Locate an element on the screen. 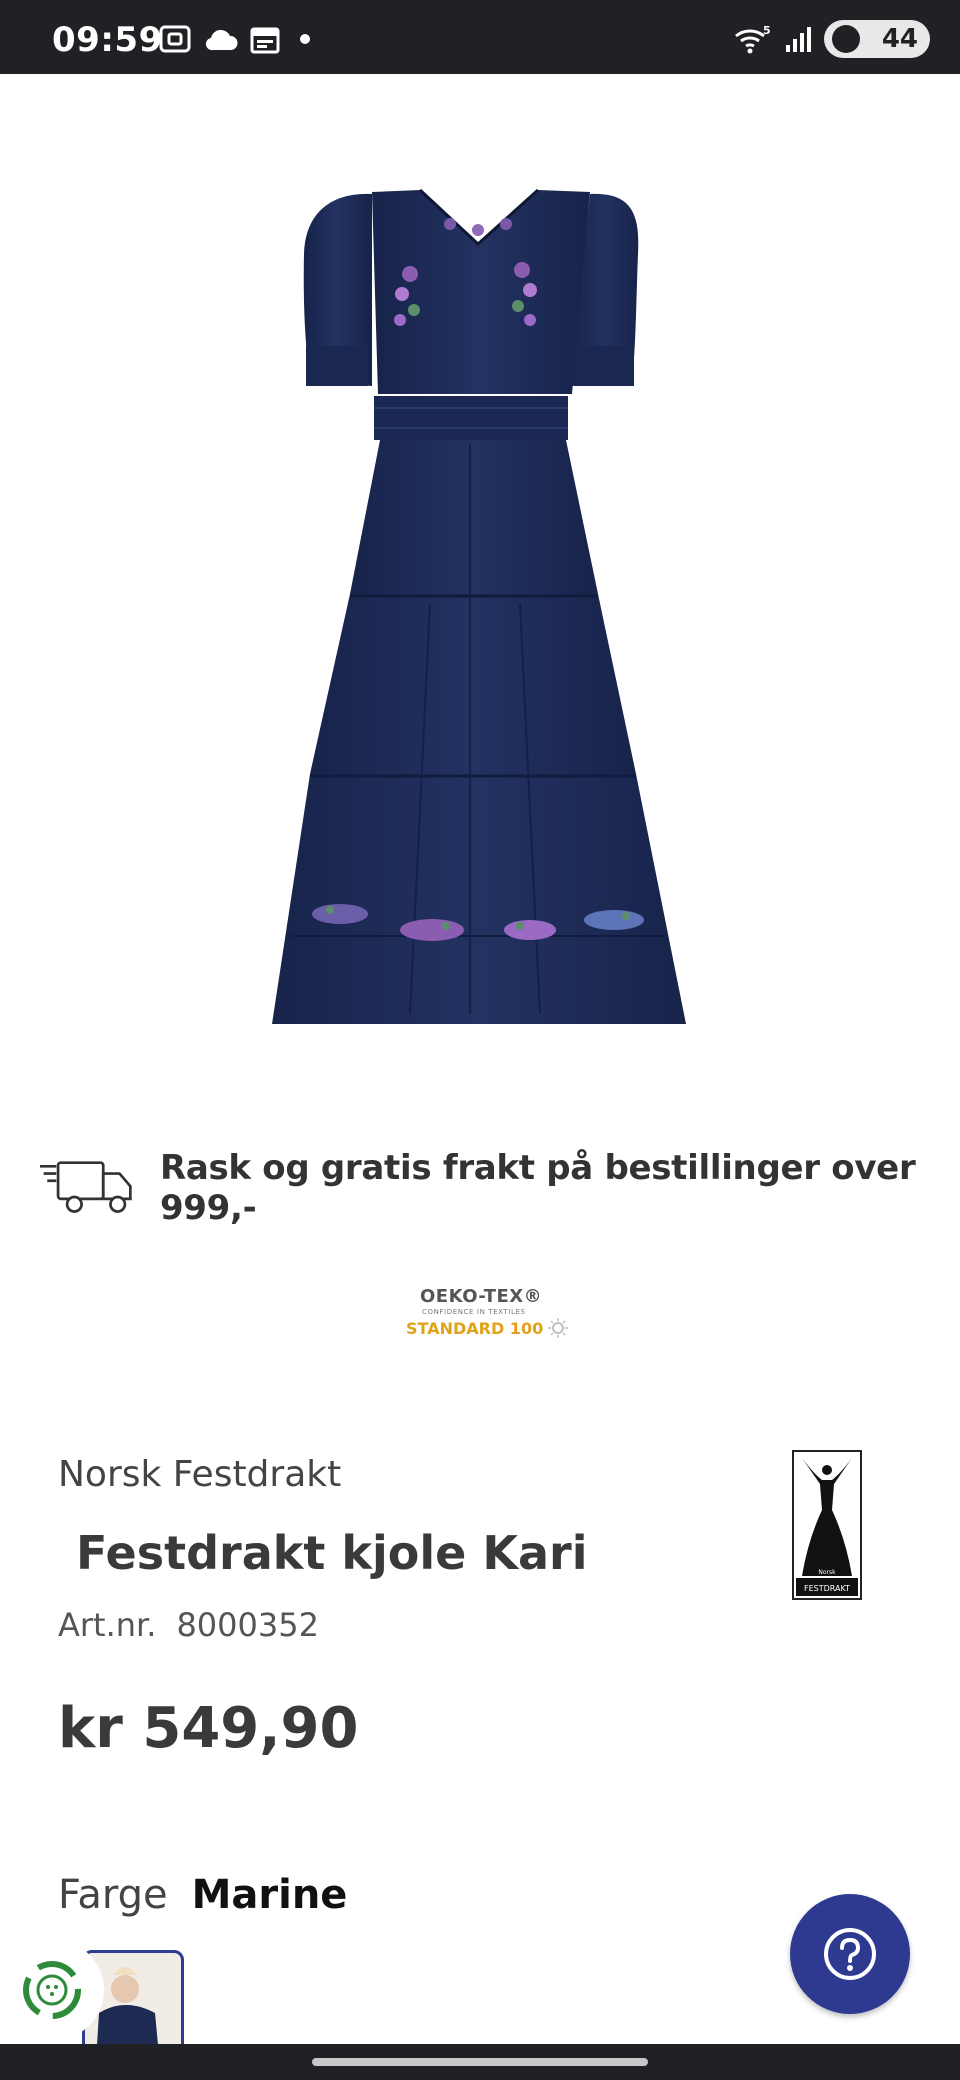 This screenshot has width=960, height=2080. recycle-badge is located at coordinates (52, 1990).